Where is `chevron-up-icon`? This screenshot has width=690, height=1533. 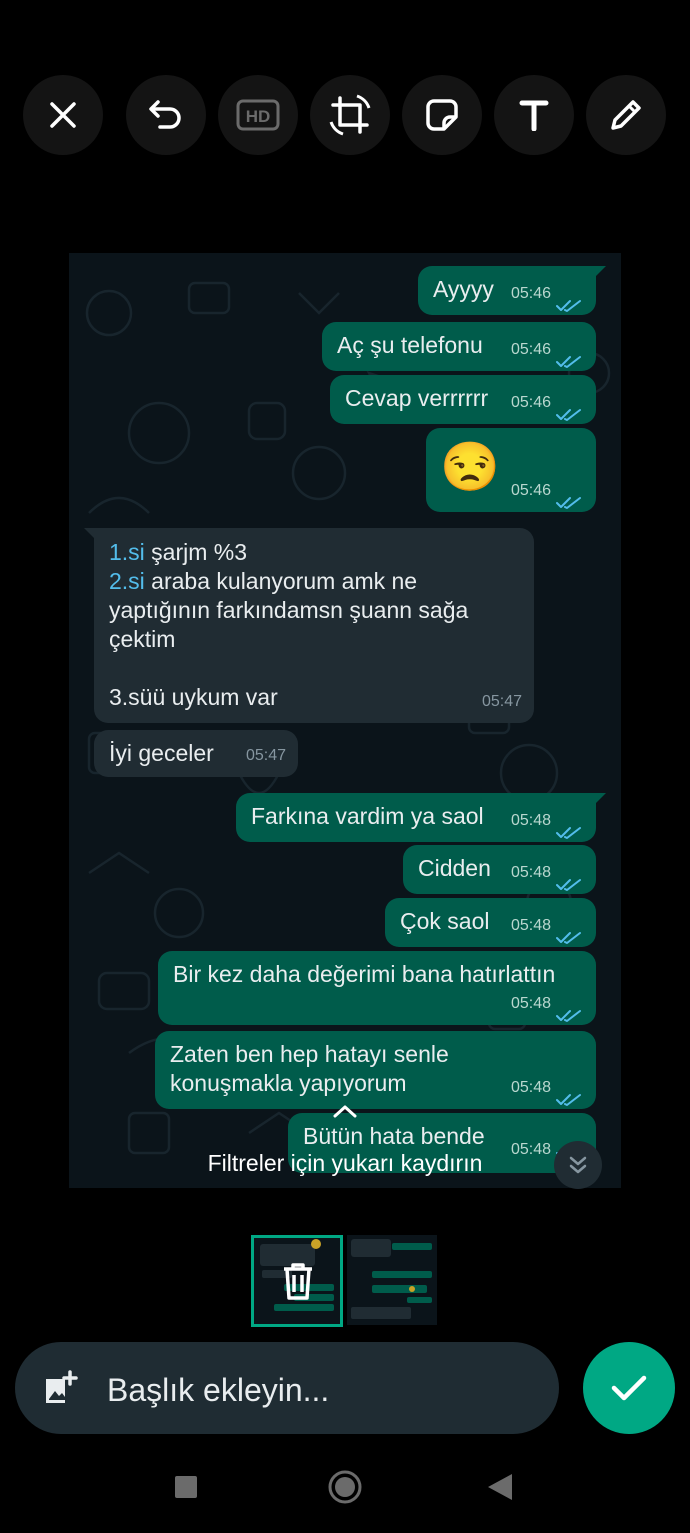
chevron-up-icon is located at coordinates (345, 1113).